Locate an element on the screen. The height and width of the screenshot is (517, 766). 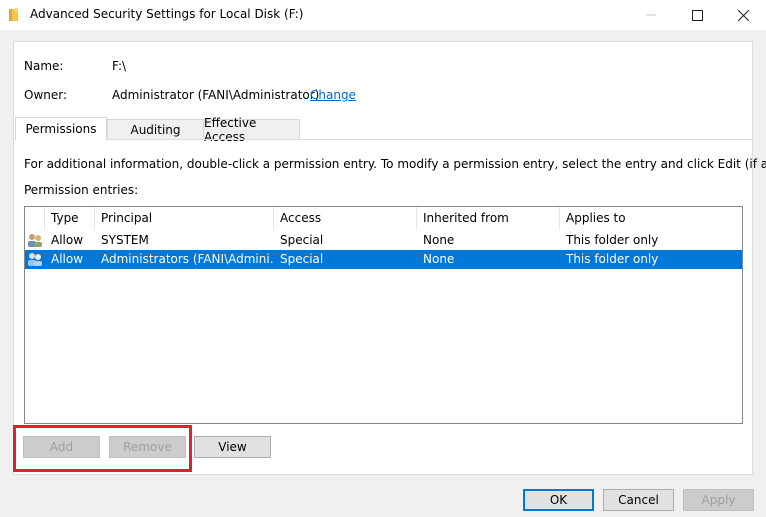
view-button: View is located at coordinates (232, 447).